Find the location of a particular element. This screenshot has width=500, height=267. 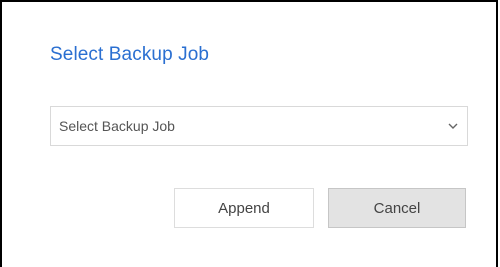

backup-job-select-value: Select Backup Job is located at coordinates (117, 126).